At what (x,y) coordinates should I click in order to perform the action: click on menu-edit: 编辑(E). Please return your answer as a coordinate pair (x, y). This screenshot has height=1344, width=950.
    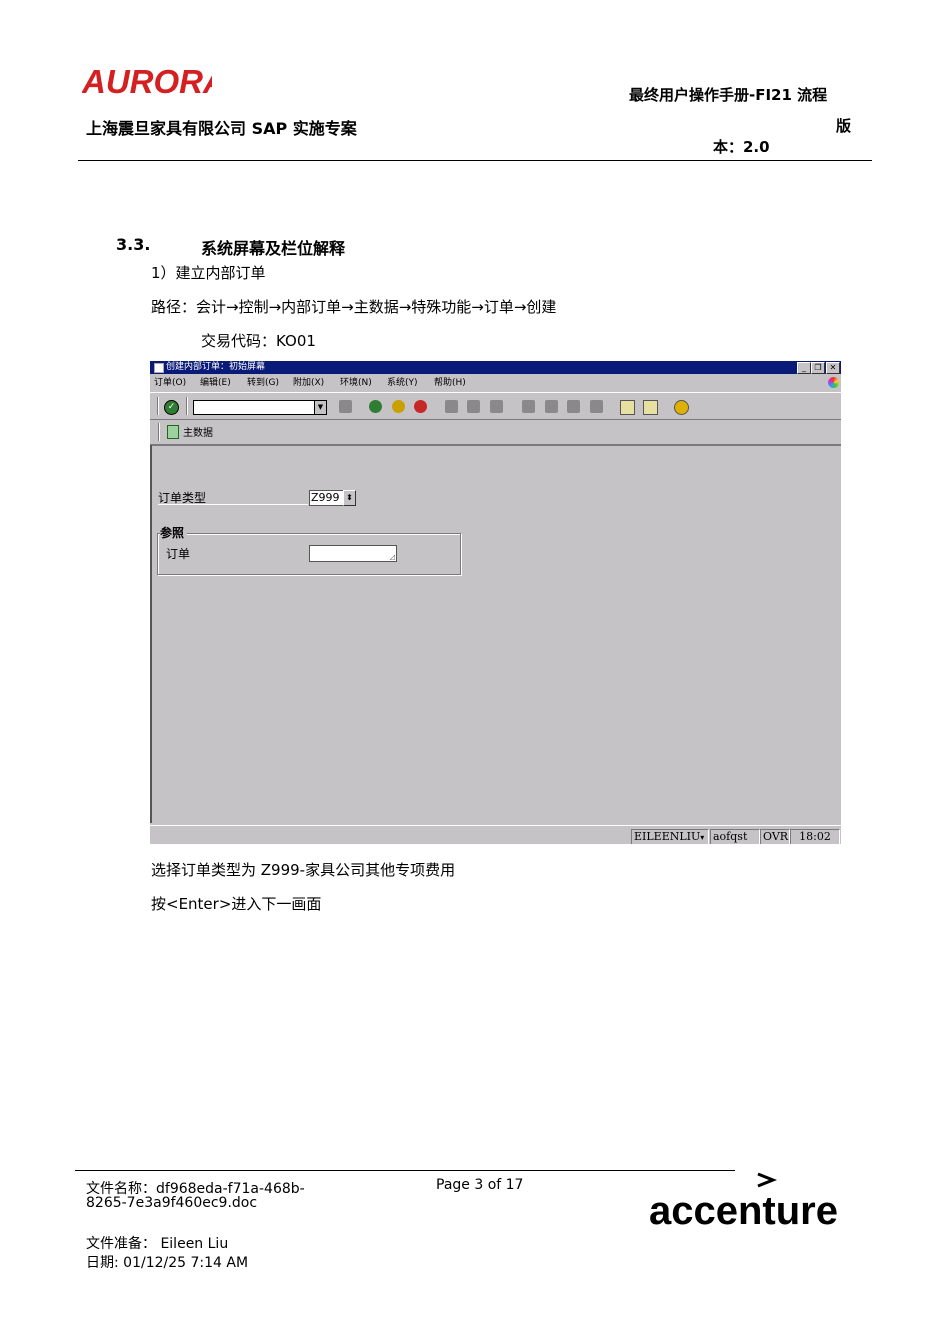
    Looking at the image, I should click on (215, 383).